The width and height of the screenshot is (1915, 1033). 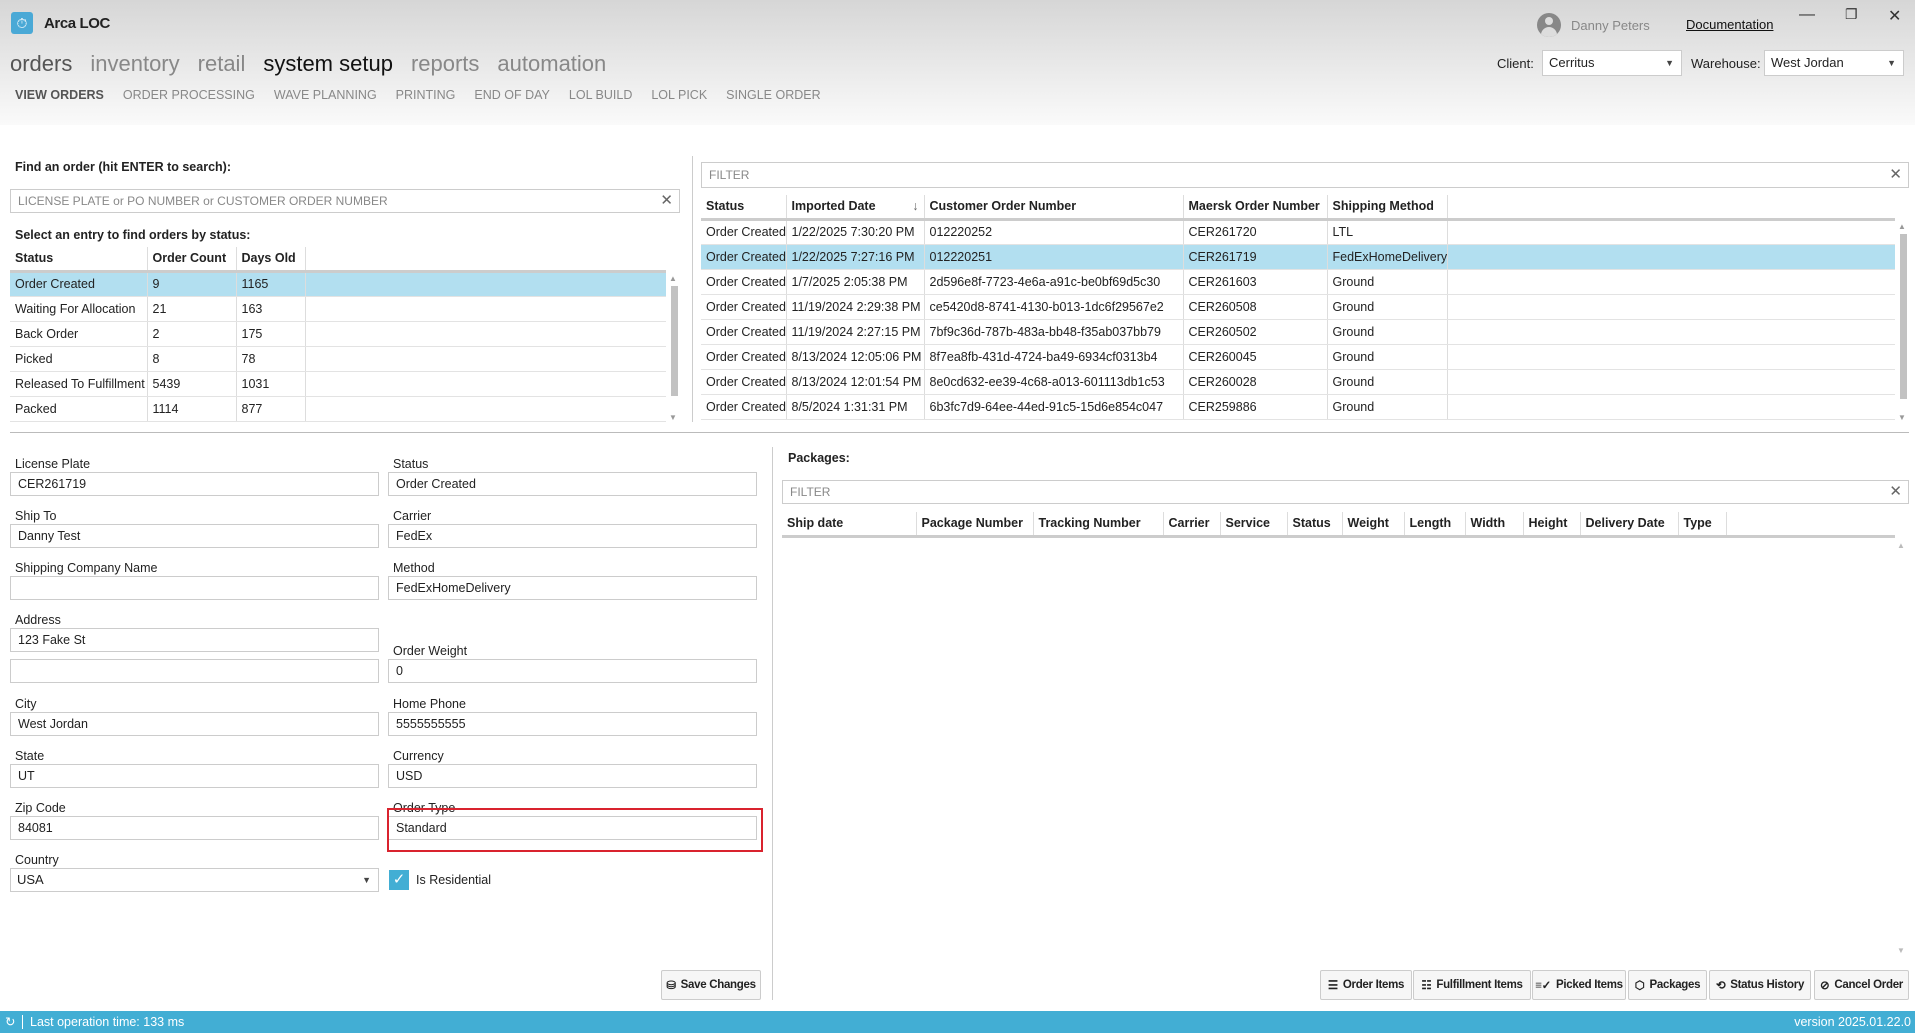 I want to click on column-header: Order Count, so click(x=192, y=260).